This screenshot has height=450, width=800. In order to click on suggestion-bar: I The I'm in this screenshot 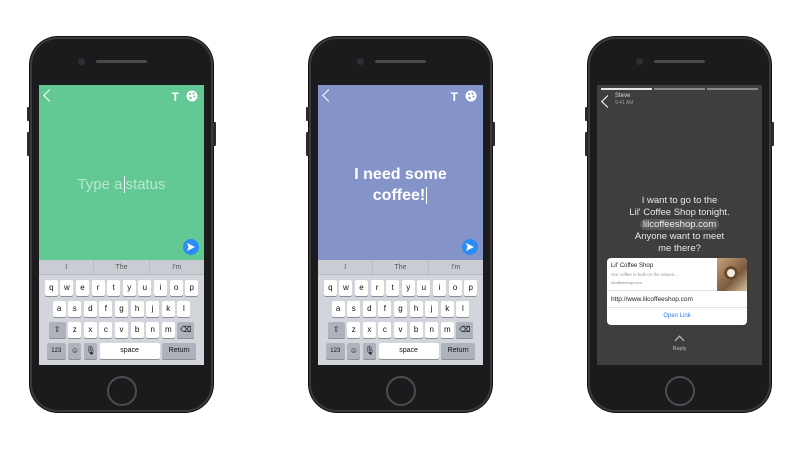, I will do `click(400, 267)`.